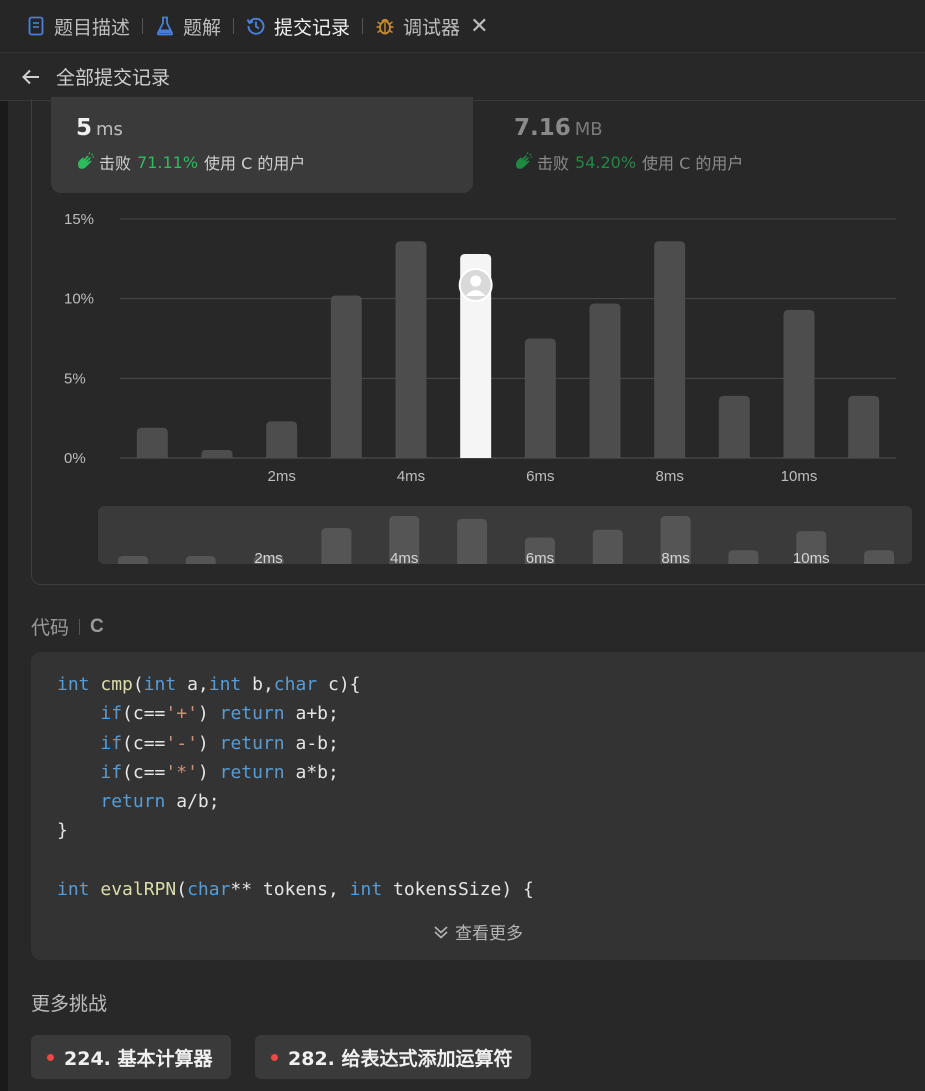 This screenshot has height=1091, width=925. Describe the element at coordinates (312, 27) in the screenshot. I see `tab-label: 提交记录` at that location.